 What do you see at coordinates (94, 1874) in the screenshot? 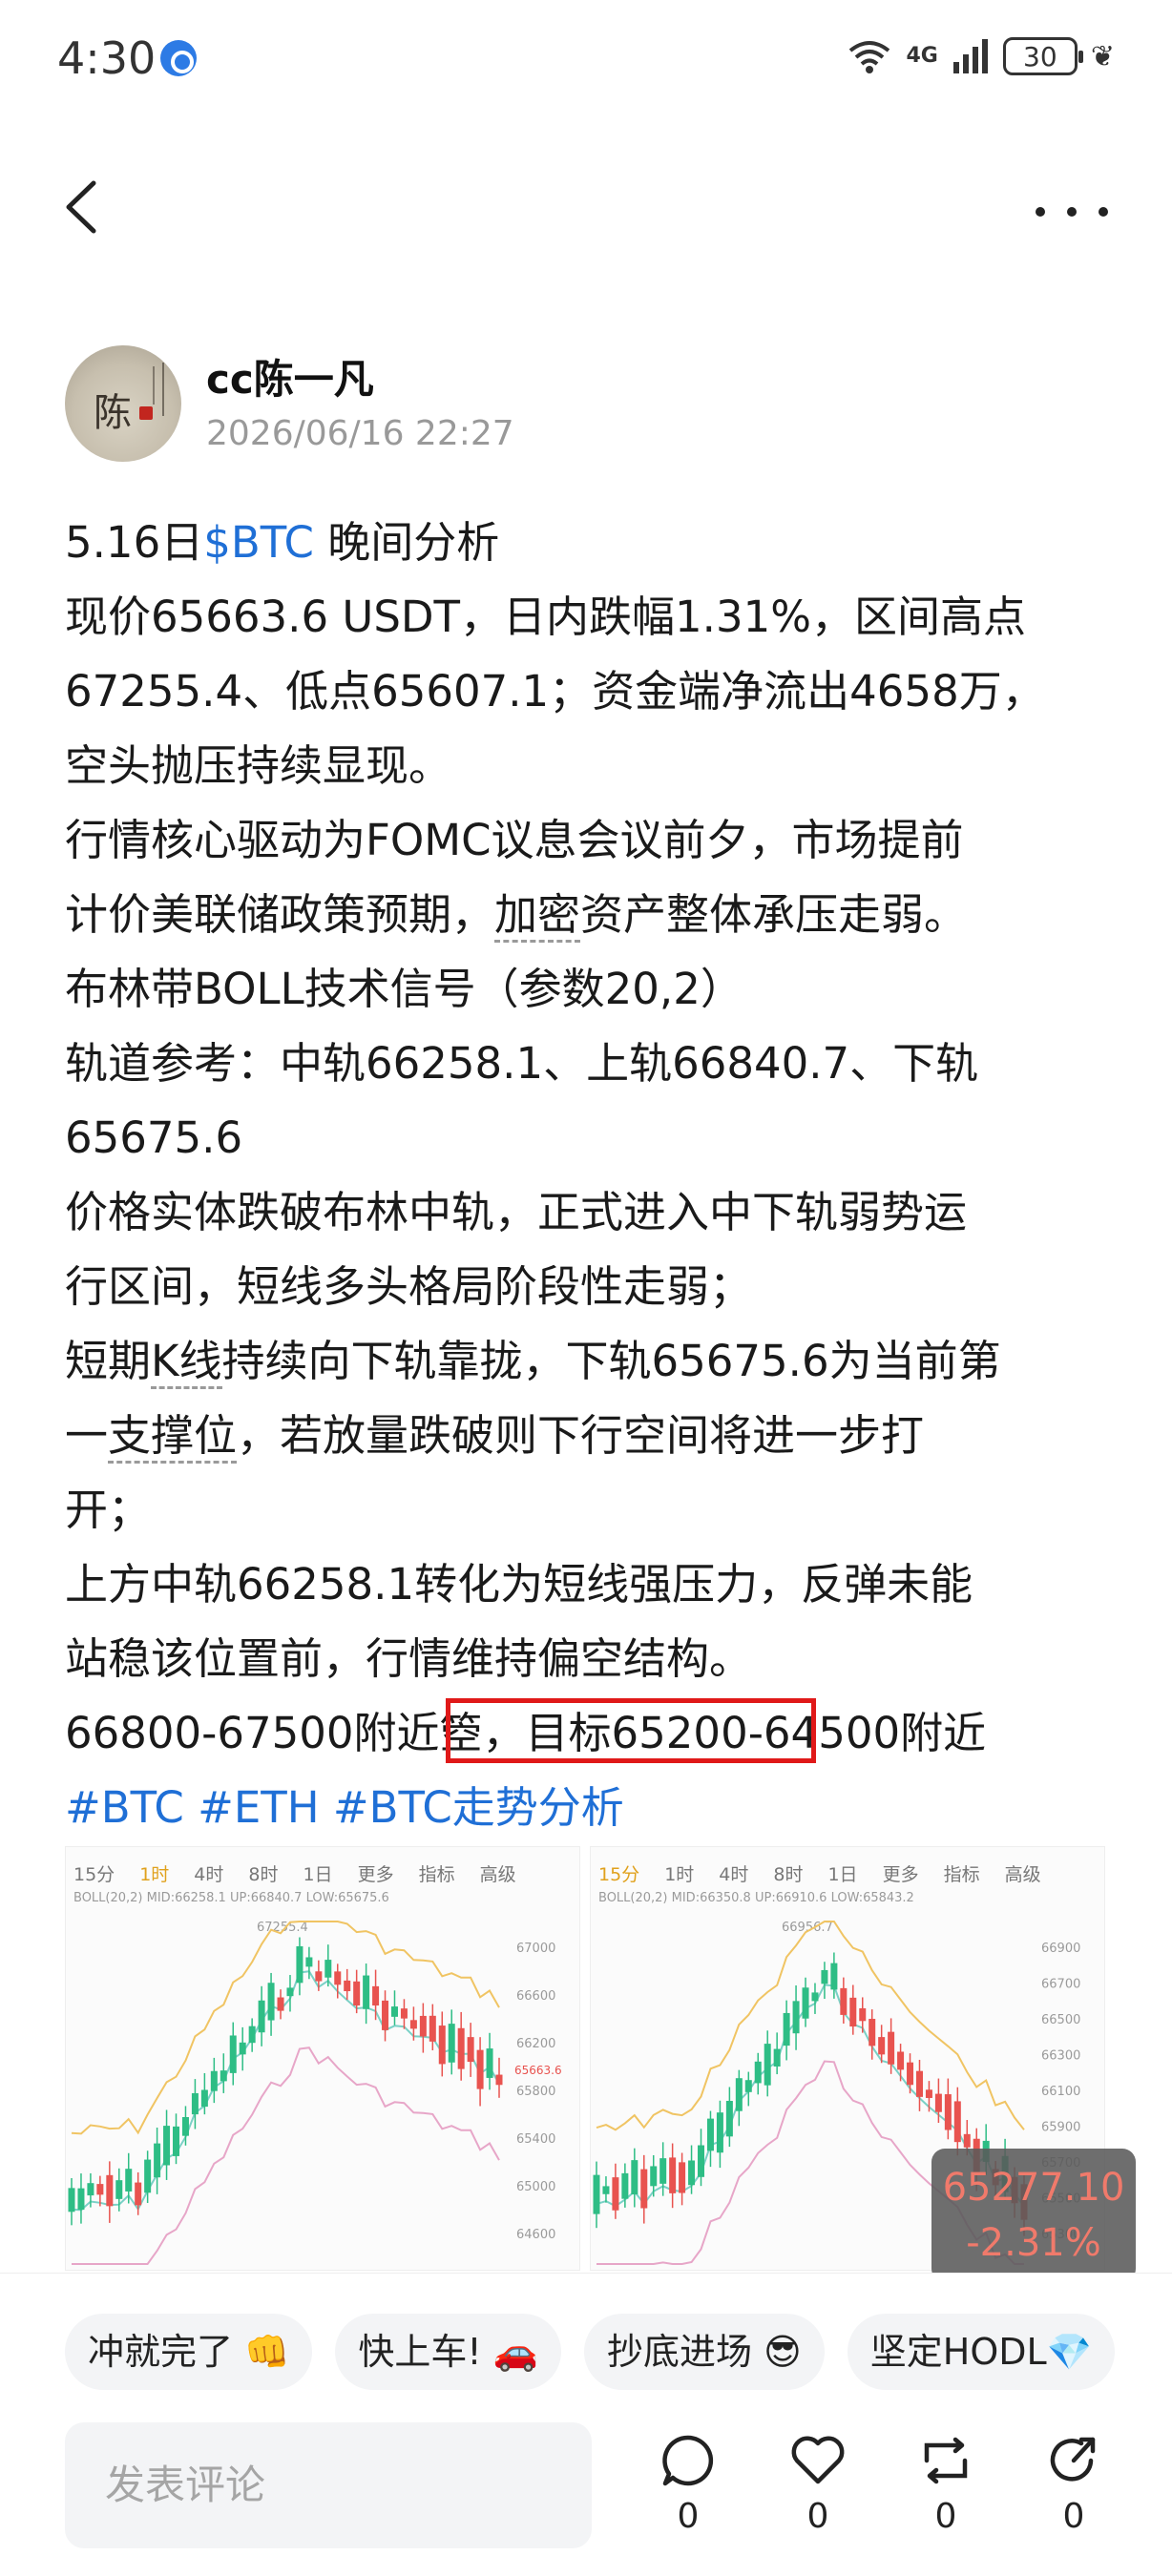
I see `chart-tab: 15分` at bounding box center [94, 1874].